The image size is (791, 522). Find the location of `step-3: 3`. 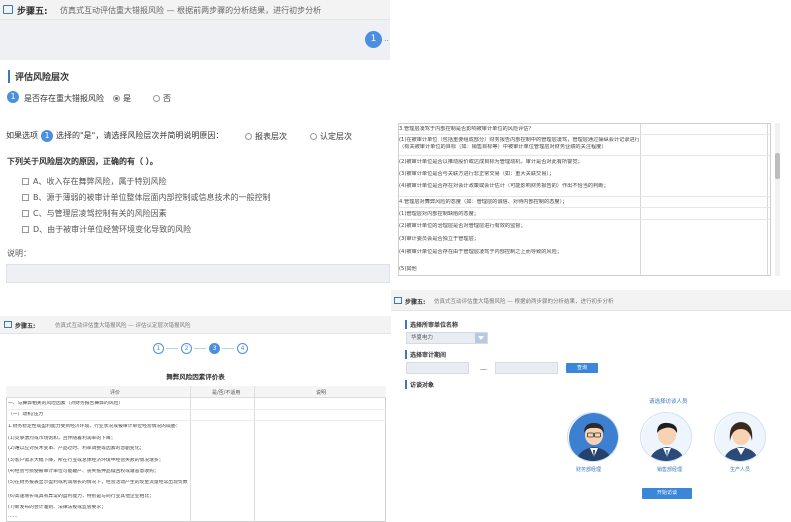

step-3: 3 is located at coordinates (214, 348).